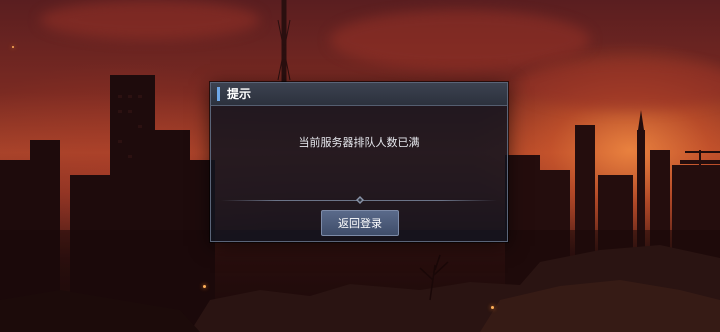 This screenshot has width=720, height=332. Describe the element at coordinates (359, 142) in the screenshot. I see `dialog-message: 当前服务器排队人数已满` at that location.